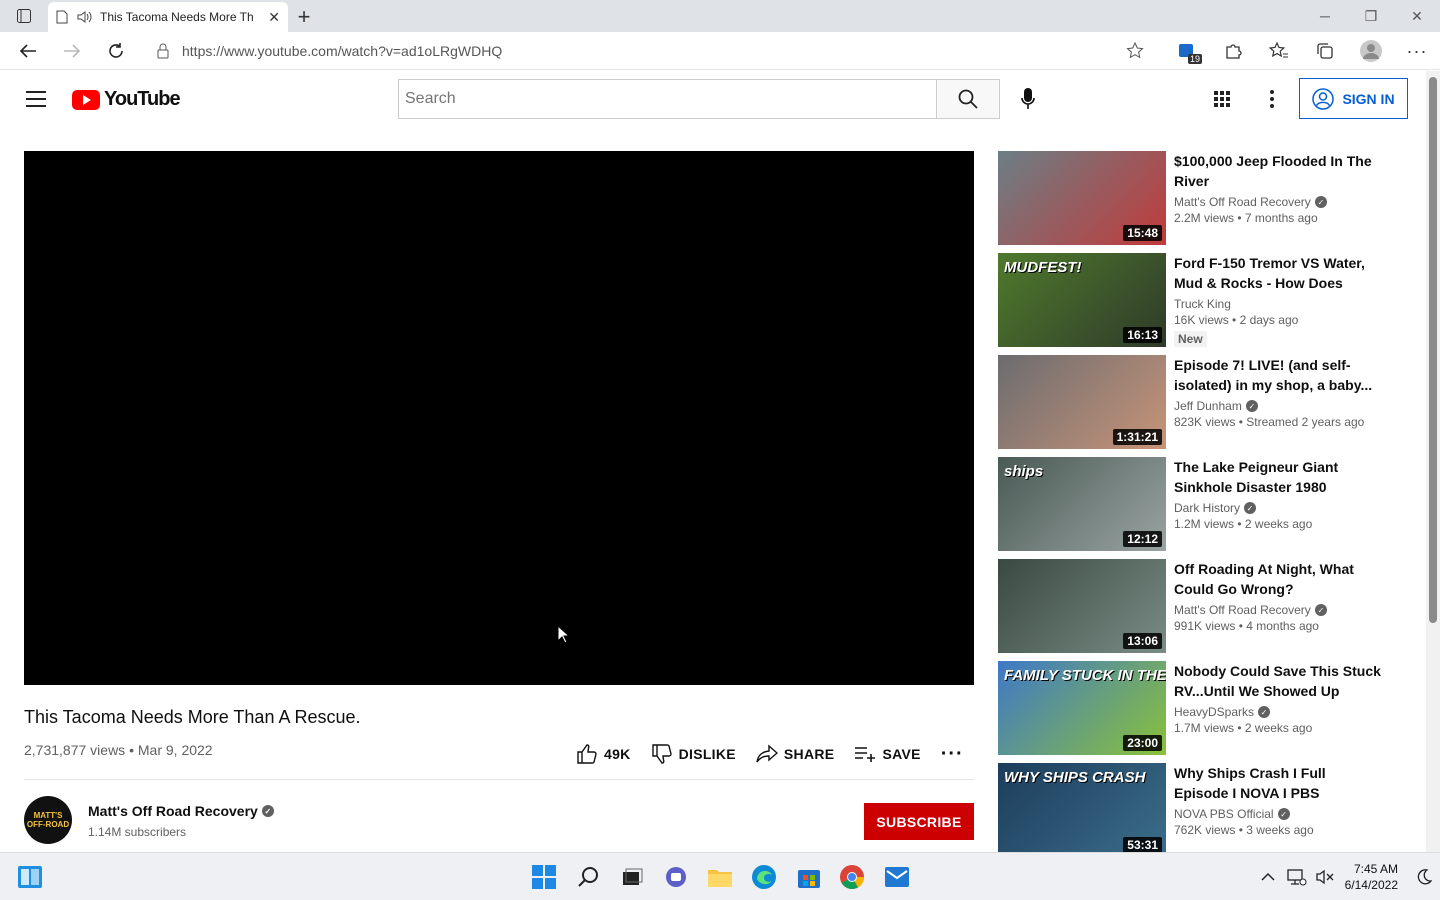  I want to click on close-window-button: ✕, so click(1417, 16).